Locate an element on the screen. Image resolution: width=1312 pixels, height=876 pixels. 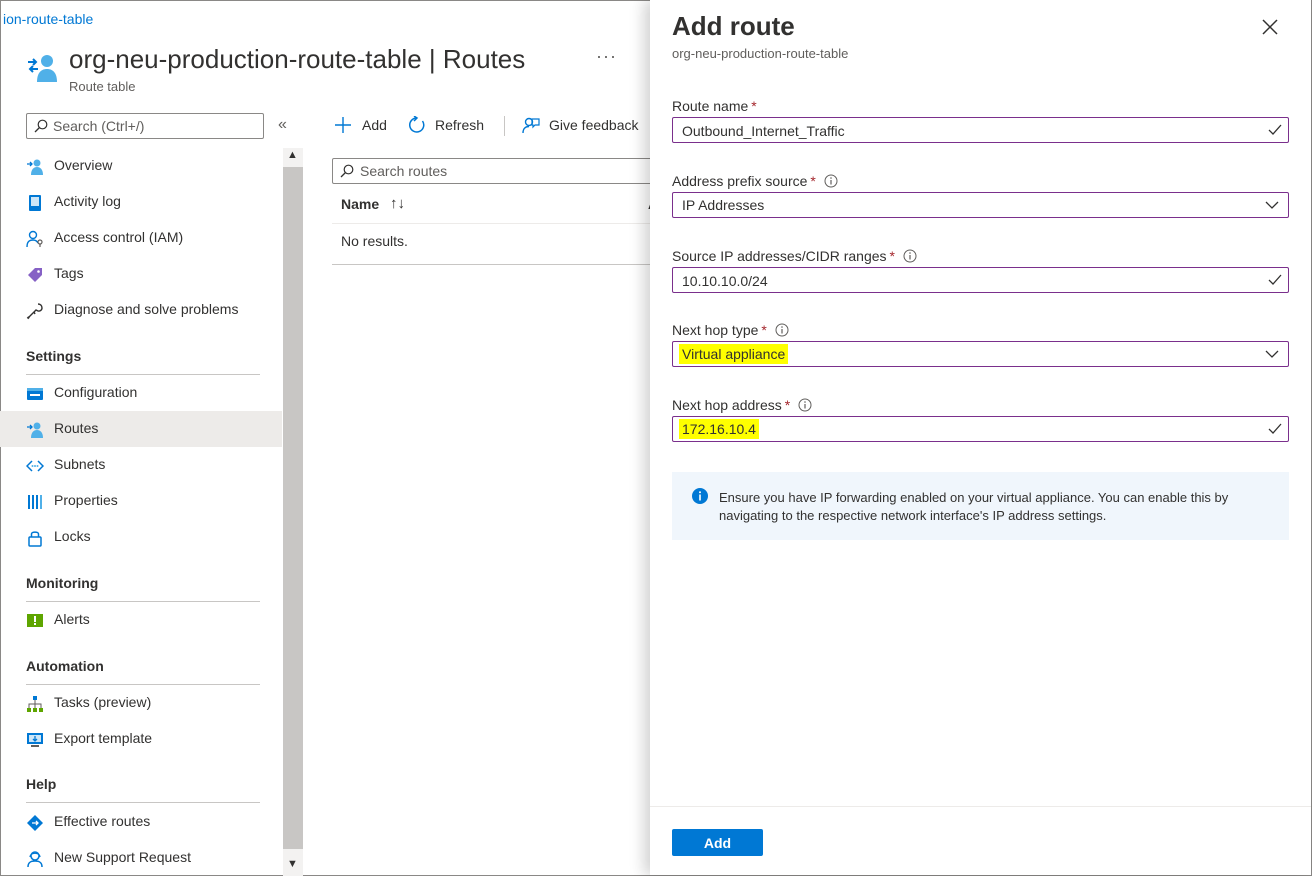
nav-item-label: Tasks (preview) is located at coordinates (103, 702).